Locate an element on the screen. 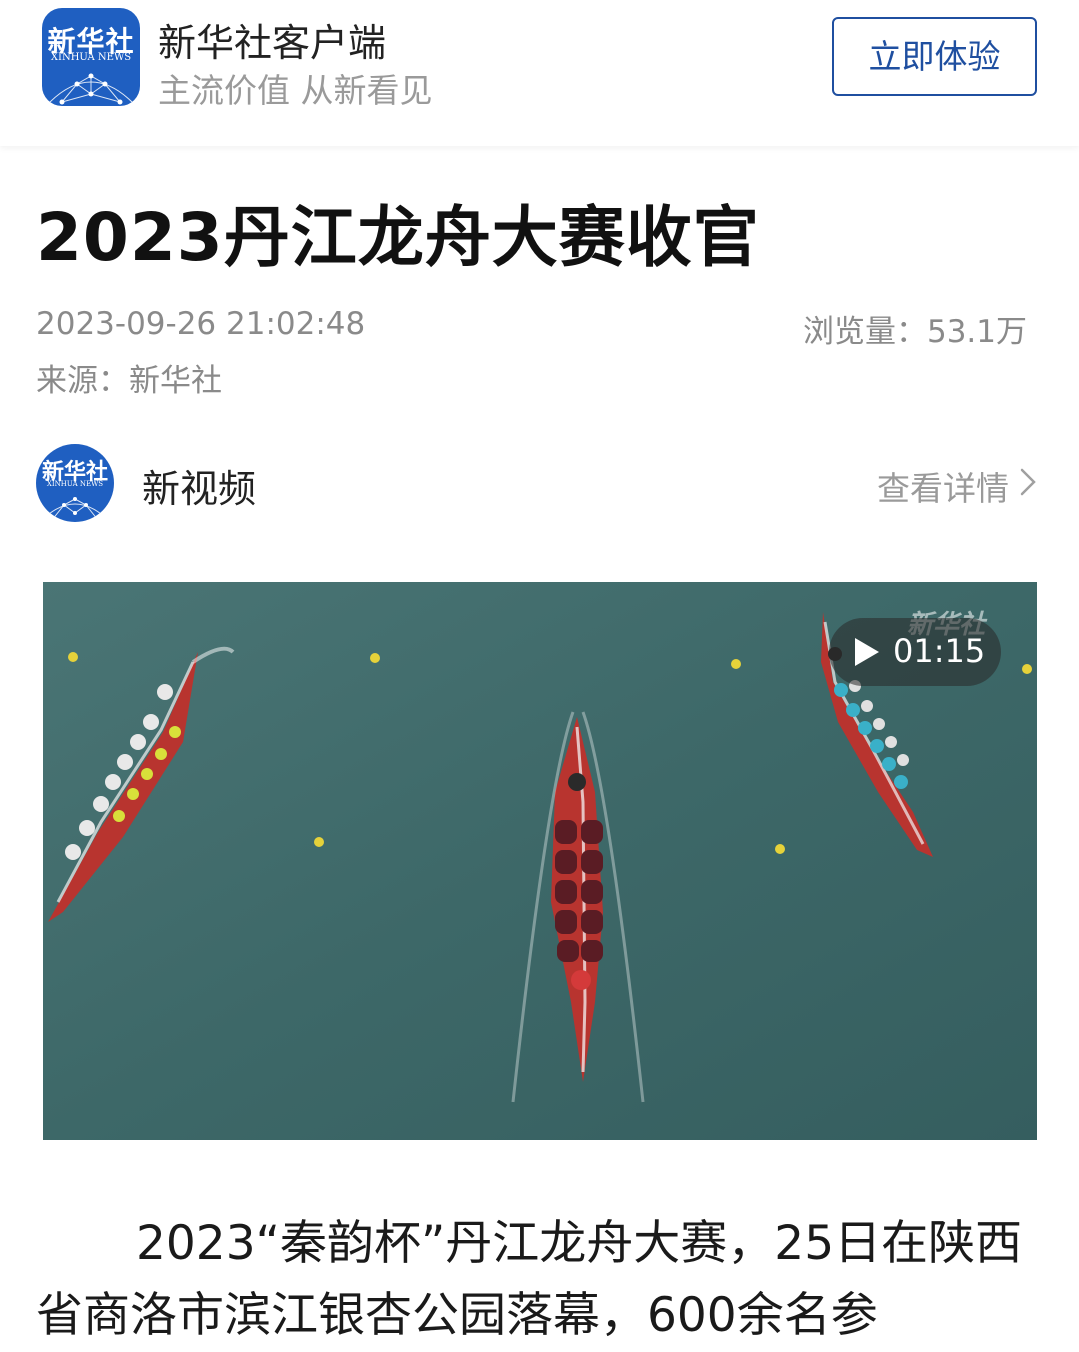  channel-avatar: 新华社 XINHUA NEWS is located at coordinates (75, 483).